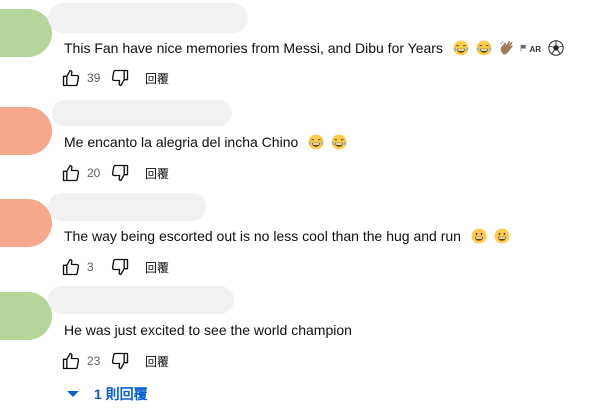  Describe the element at coordinates (94, 173) in the screenshot. I see `like-count: 20` at that location.